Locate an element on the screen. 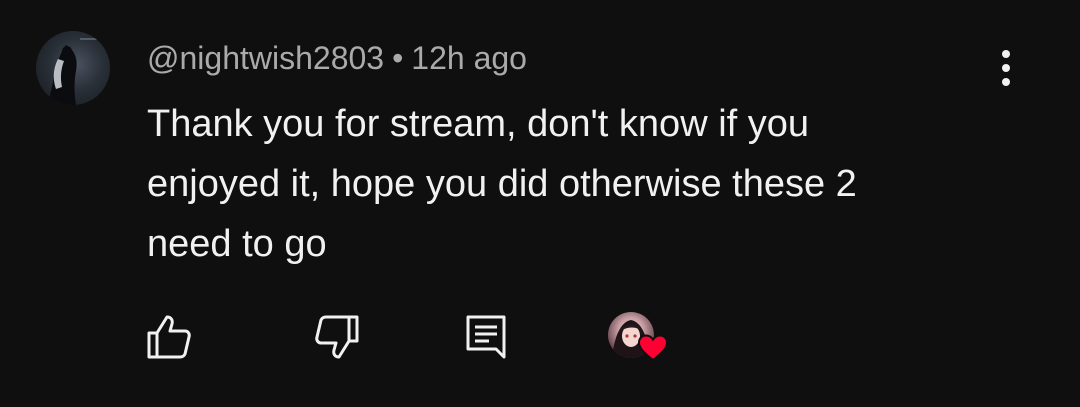  comment-line: Thank you for stream, don't know if you is located at coordinates (478, 124).